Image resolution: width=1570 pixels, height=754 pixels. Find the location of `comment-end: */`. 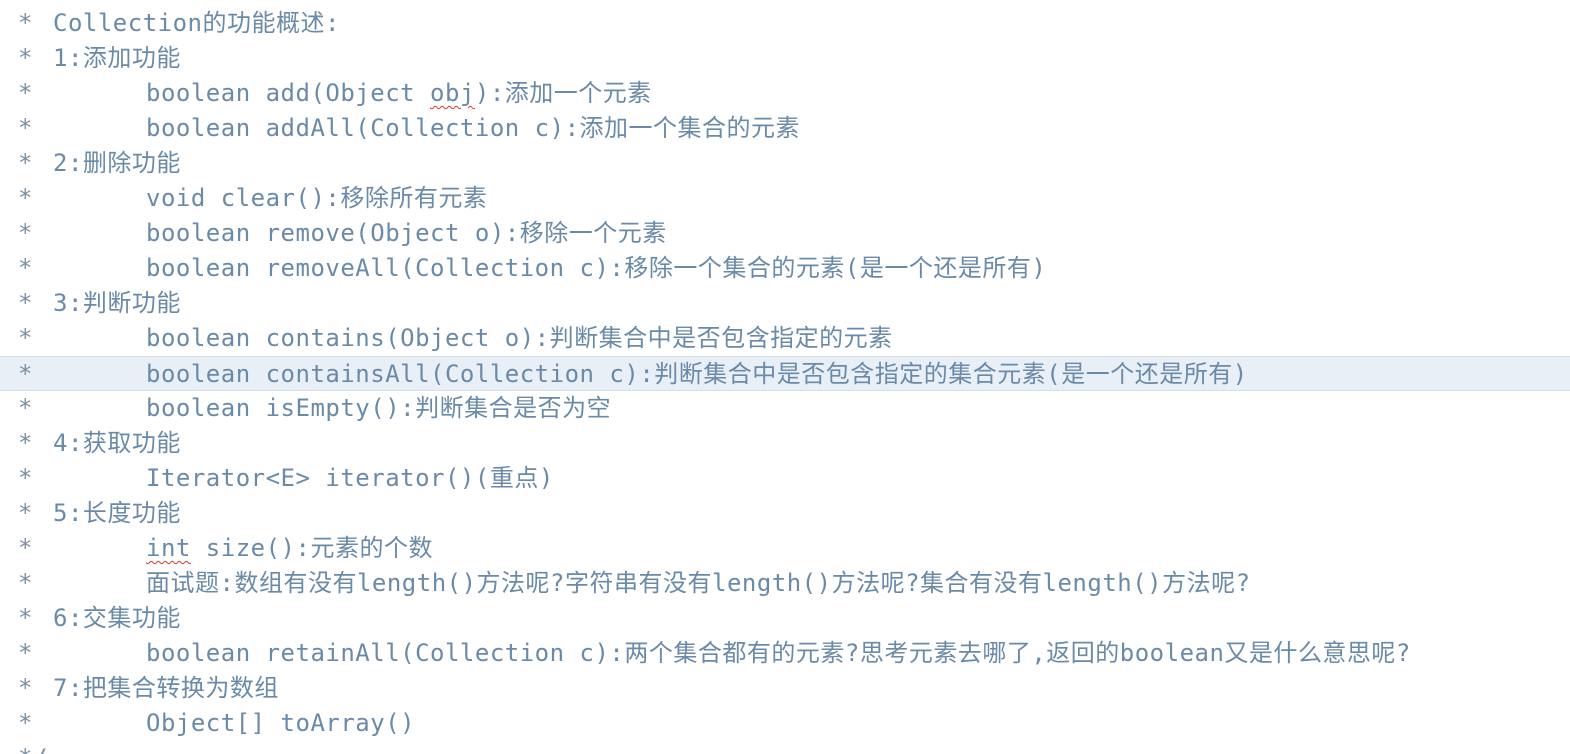

comment-end: */ is located at coordinates (33, 747).